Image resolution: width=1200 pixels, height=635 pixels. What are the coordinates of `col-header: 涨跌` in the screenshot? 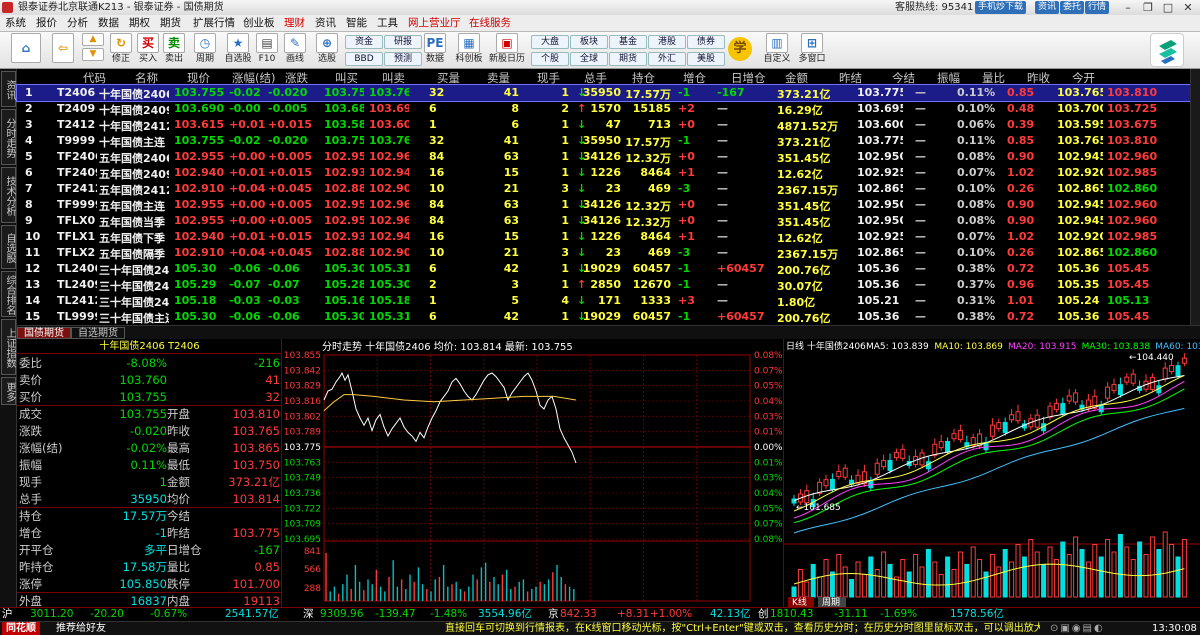 It's located at (296, 78).